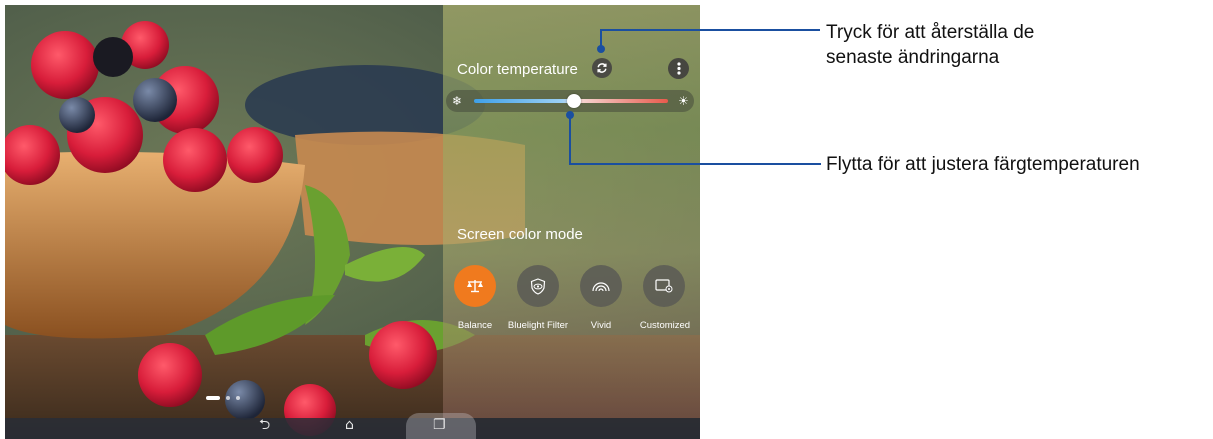 This screenshot has height=439, width=1213. Describe the element at coordinates (213, 398) in the screenshot. I see `page-indicator-current` at that location.